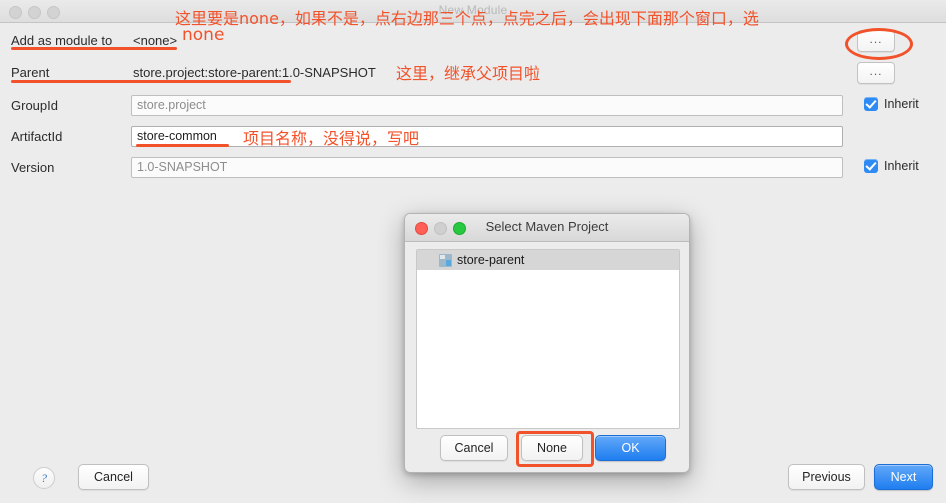  I want to click on cancel-button: Cancel, so click(113, 477).